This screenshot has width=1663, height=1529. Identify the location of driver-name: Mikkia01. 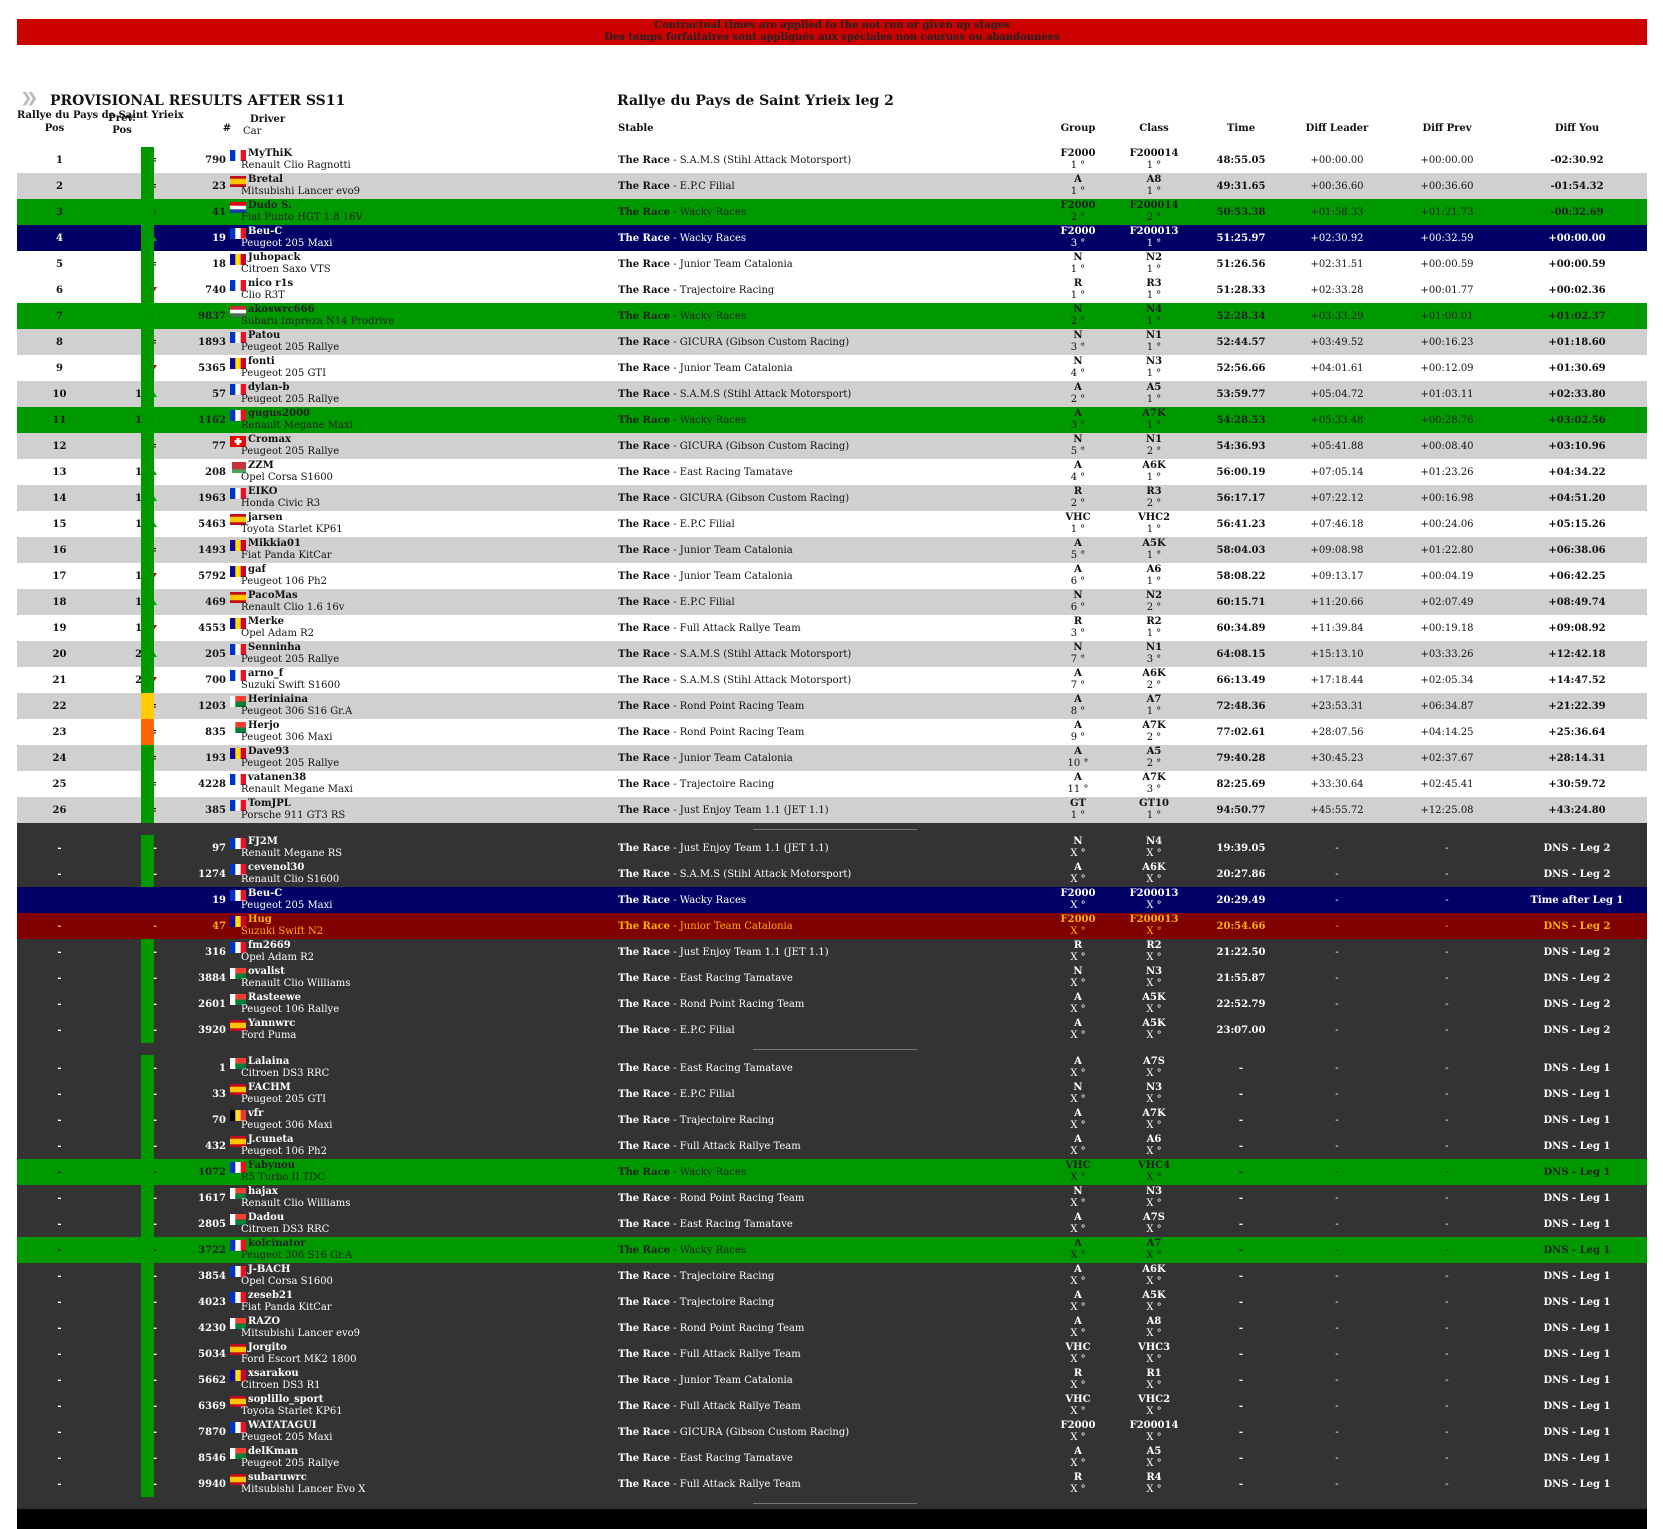
(274, 543).